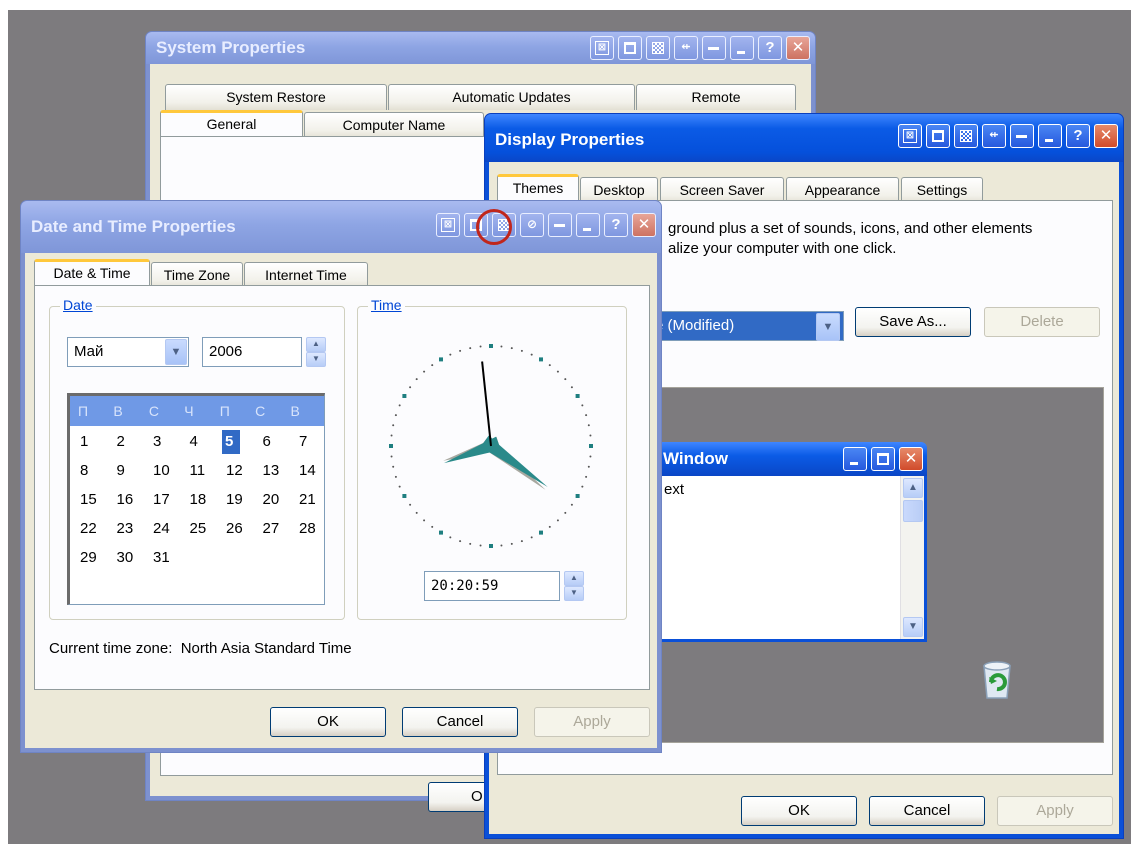 This screenshot has height=844, width=1131. What do you see at coordinates (94, 558) in the screenshot?
I see `calendar-day: 29` at bounding box center [94, 558].